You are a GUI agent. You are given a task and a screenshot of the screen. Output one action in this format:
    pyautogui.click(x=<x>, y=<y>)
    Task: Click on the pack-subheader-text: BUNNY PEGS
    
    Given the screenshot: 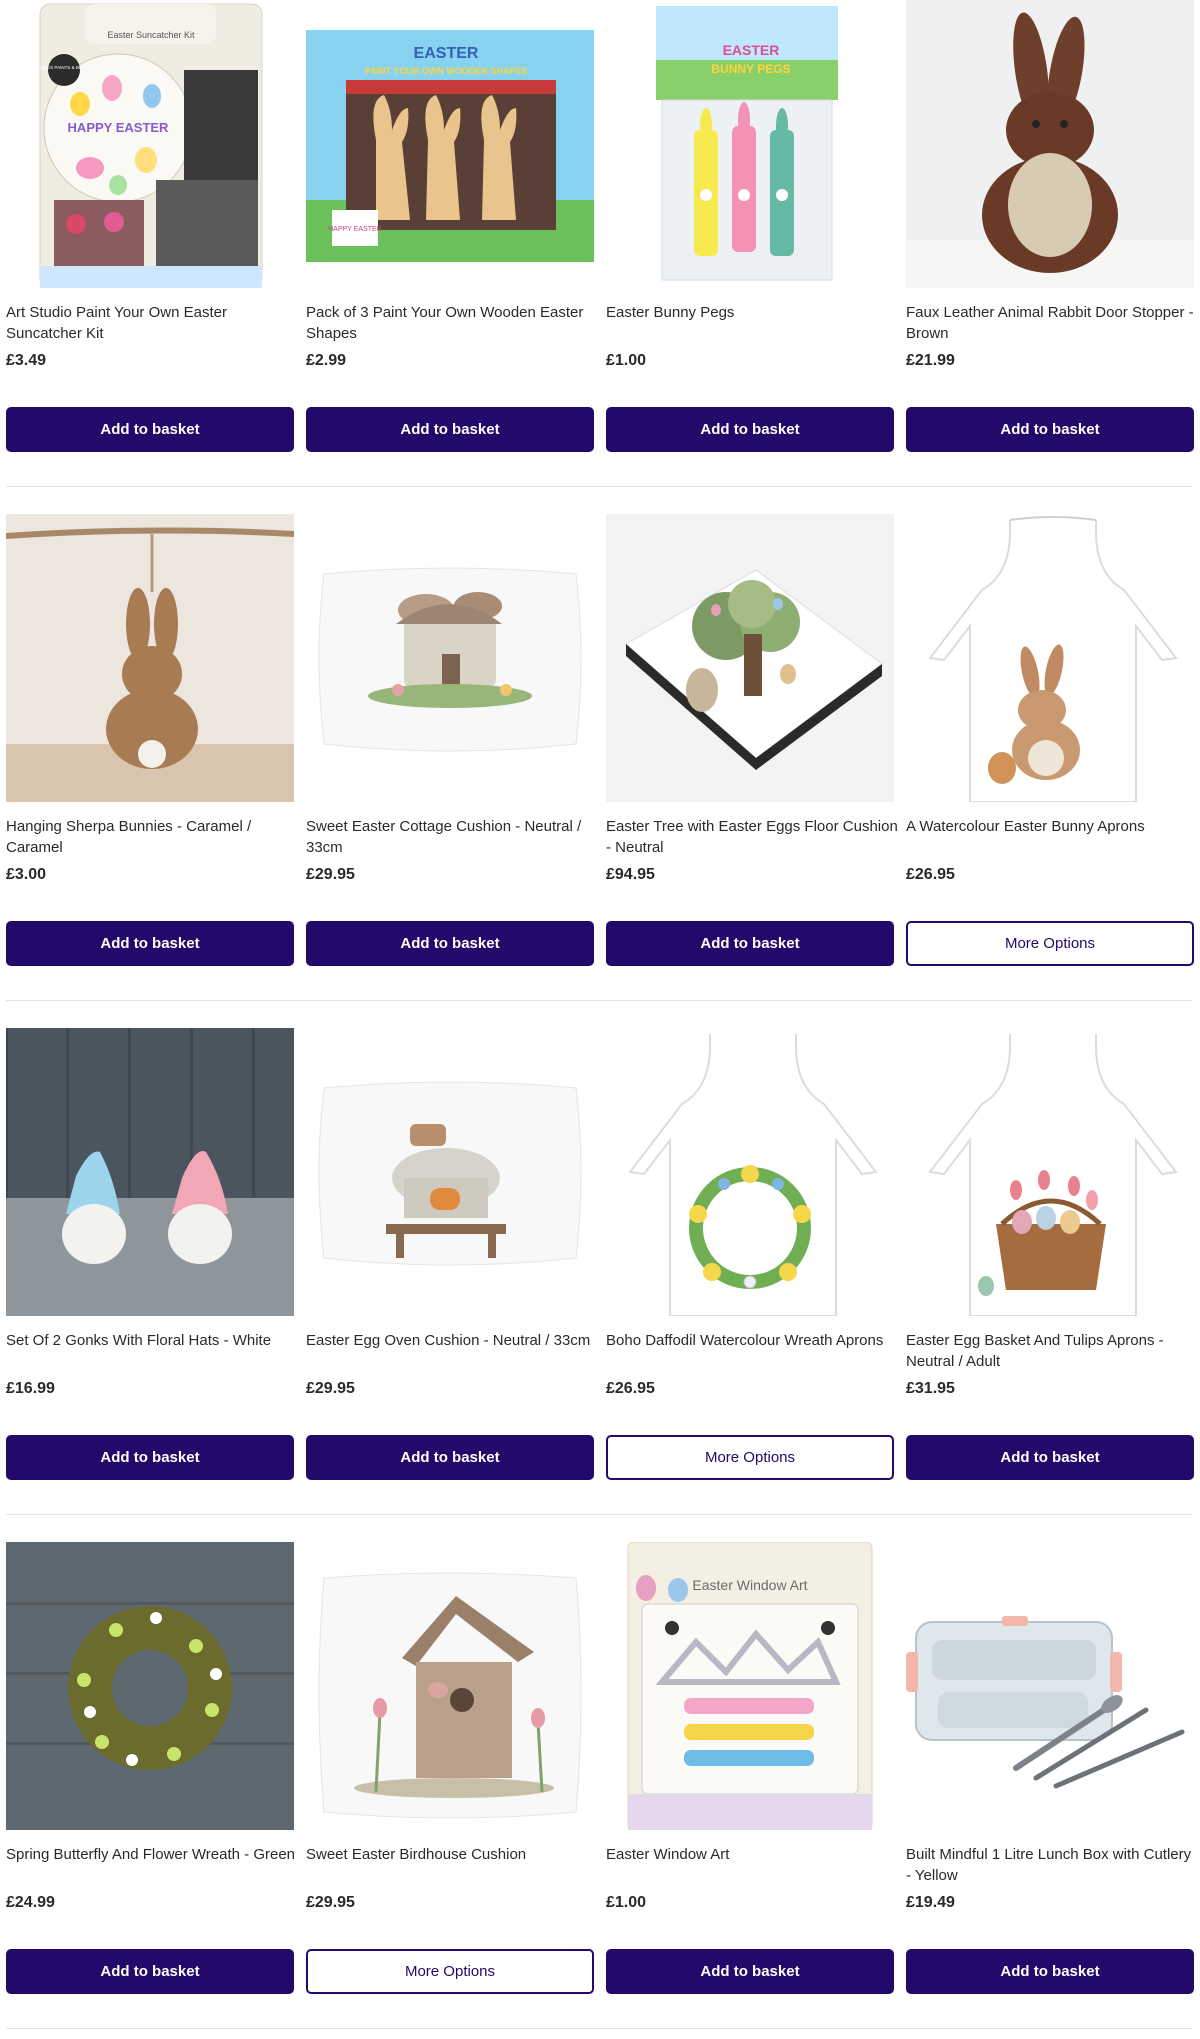 What is the action you would take?
    pyautogui.click(x=750, y=69)
    